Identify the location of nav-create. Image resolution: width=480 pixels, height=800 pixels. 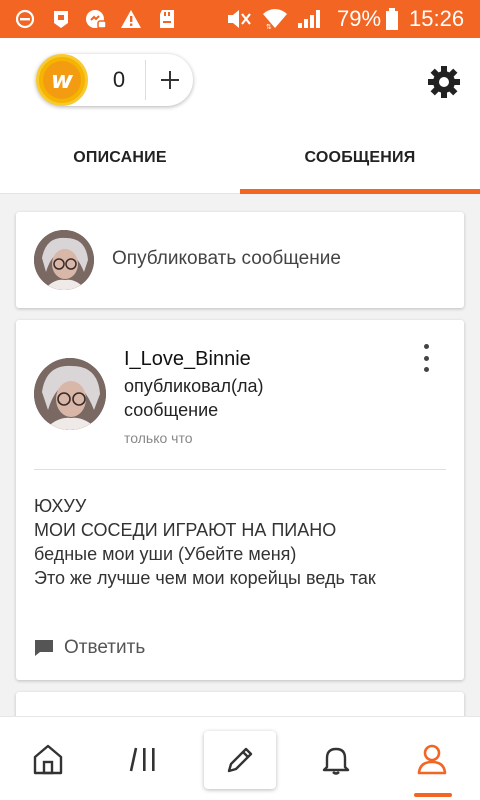
(240, 760).